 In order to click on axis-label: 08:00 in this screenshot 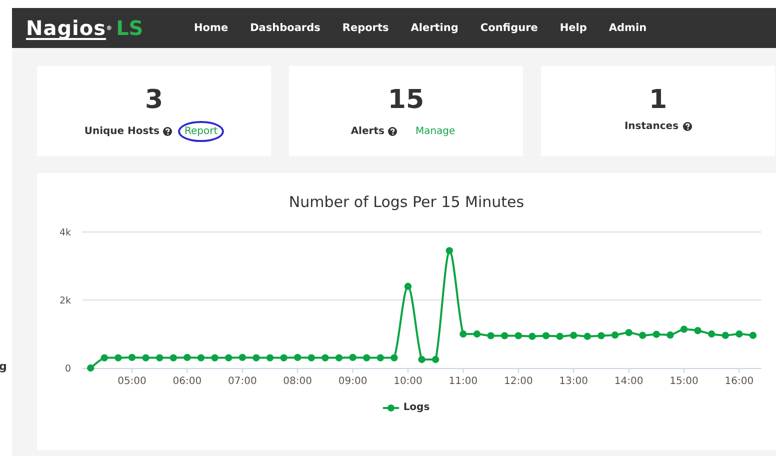, I will do `click(297, 381)`.